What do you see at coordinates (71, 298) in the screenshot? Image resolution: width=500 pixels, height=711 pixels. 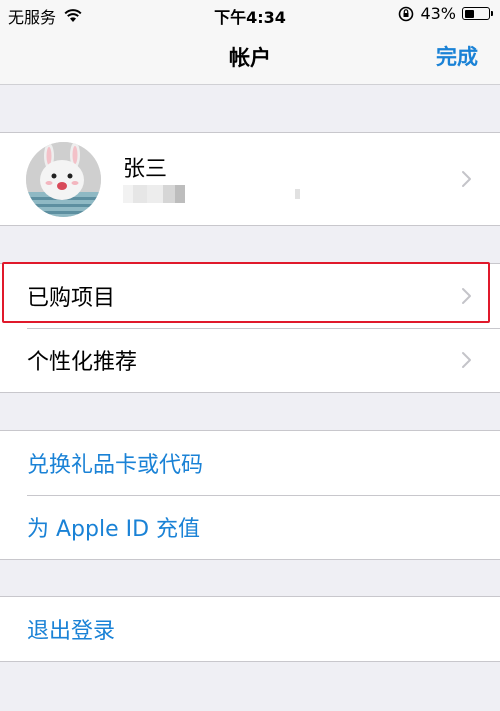 I see `purchased-label: 已购项目` at bounding box center [71, 298].